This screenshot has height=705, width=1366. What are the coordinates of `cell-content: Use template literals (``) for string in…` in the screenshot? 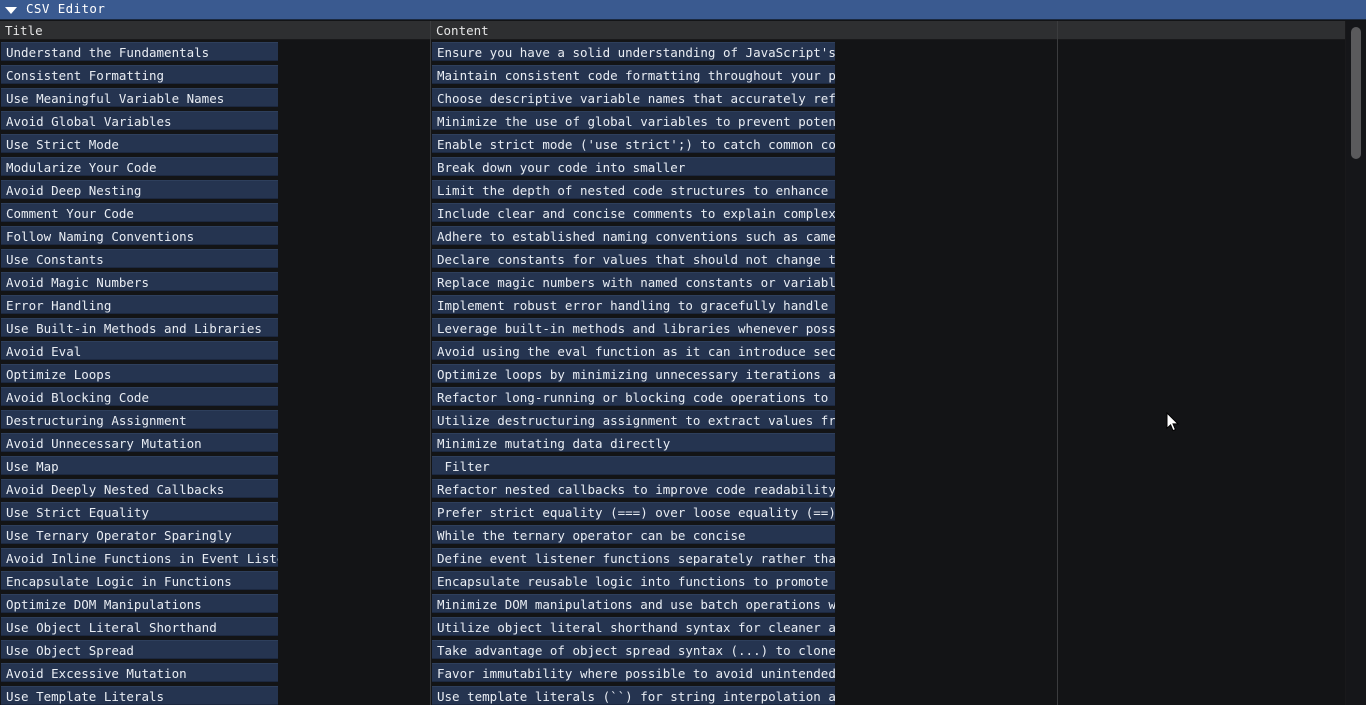 It's located at (633, 695).